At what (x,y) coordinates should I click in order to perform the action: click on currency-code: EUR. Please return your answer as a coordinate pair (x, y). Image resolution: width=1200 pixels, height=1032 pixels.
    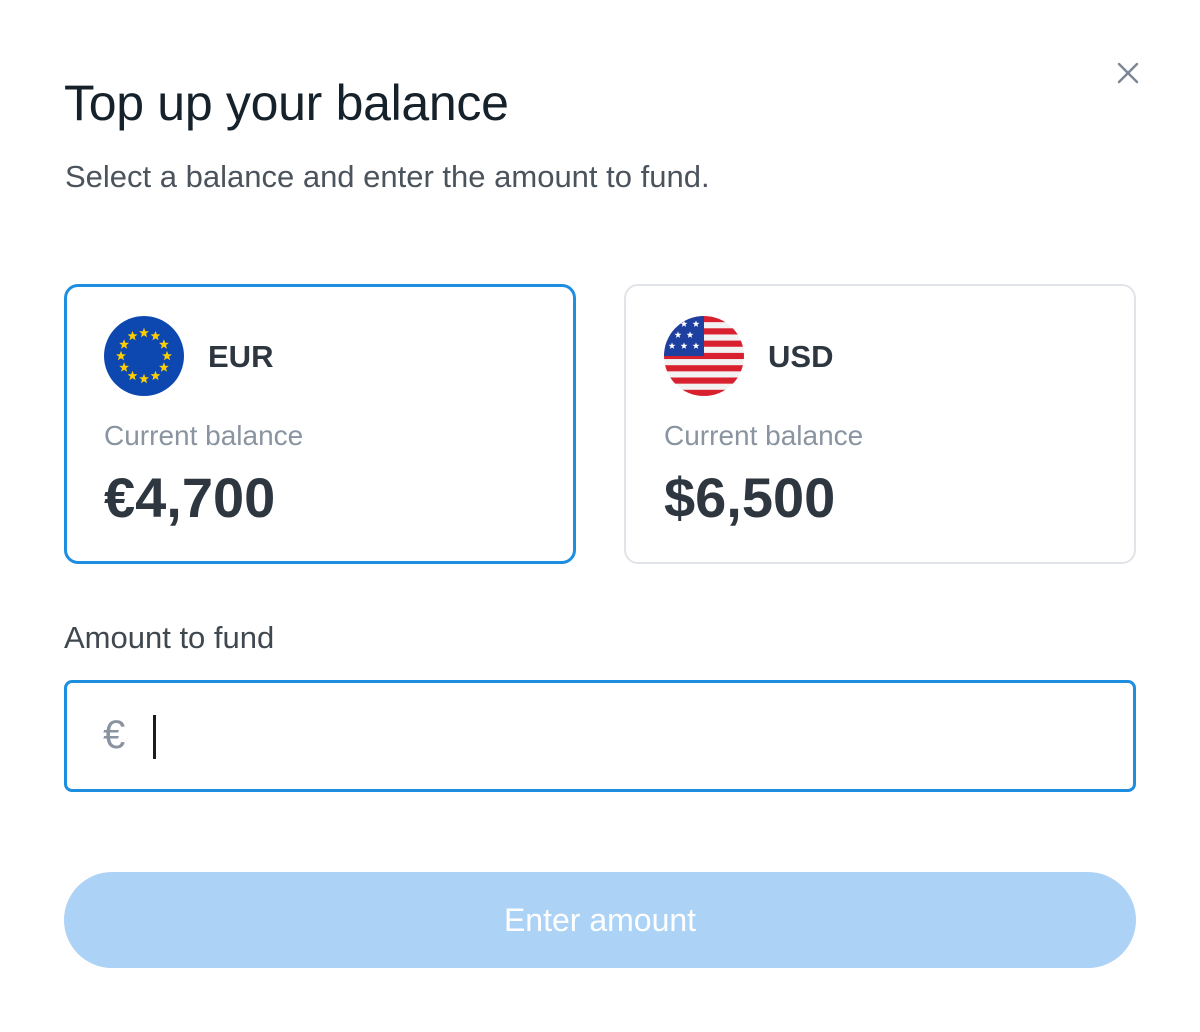
    Looking at the image, I should click on (241, 356).